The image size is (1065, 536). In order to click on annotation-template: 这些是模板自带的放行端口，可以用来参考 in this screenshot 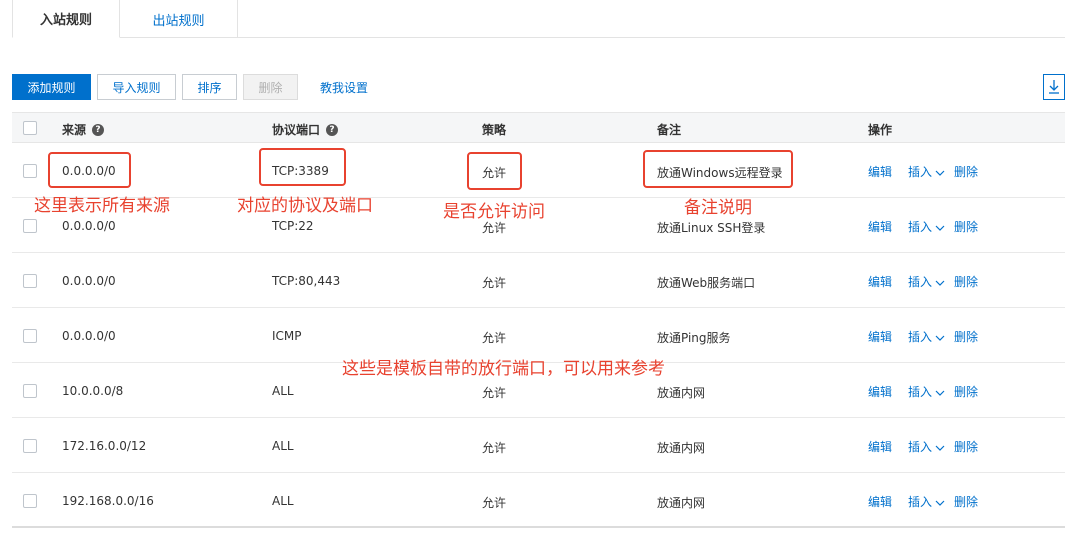, I will do `click(503, 369)`.